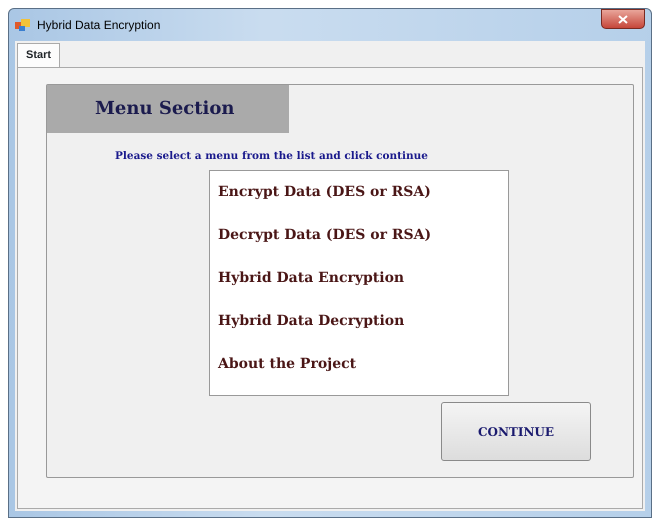 This screenshot has height=525, width=656. I want to click on list-item: About the Project, so click(362, 370).